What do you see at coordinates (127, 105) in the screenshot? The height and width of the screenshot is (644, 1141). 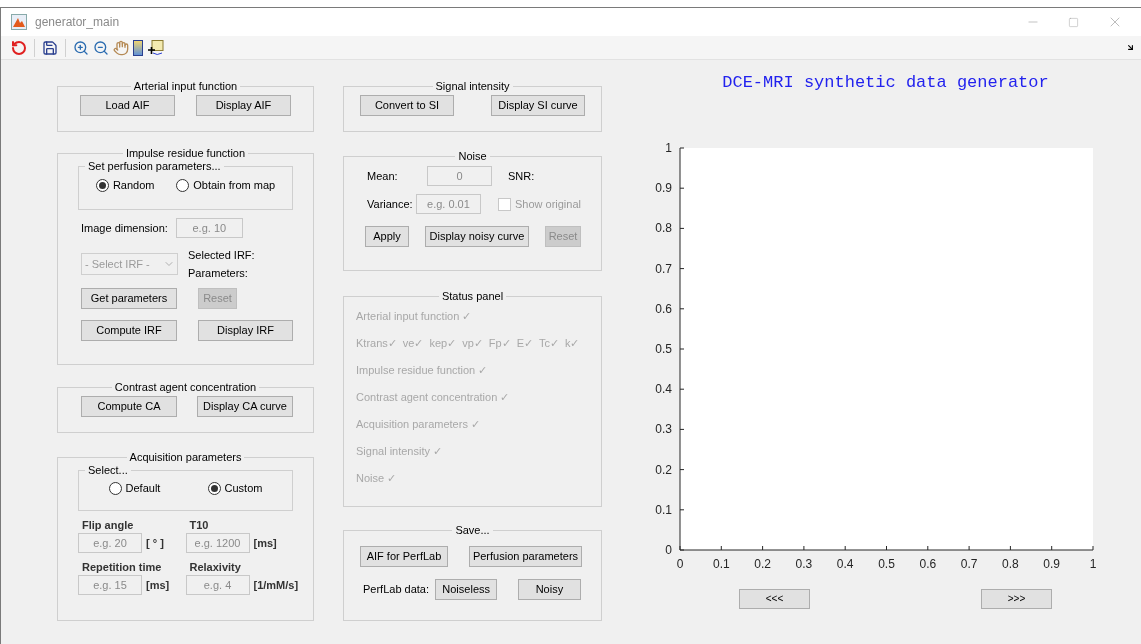 I see `button: Load AIF` at bounding box center [127, 105].